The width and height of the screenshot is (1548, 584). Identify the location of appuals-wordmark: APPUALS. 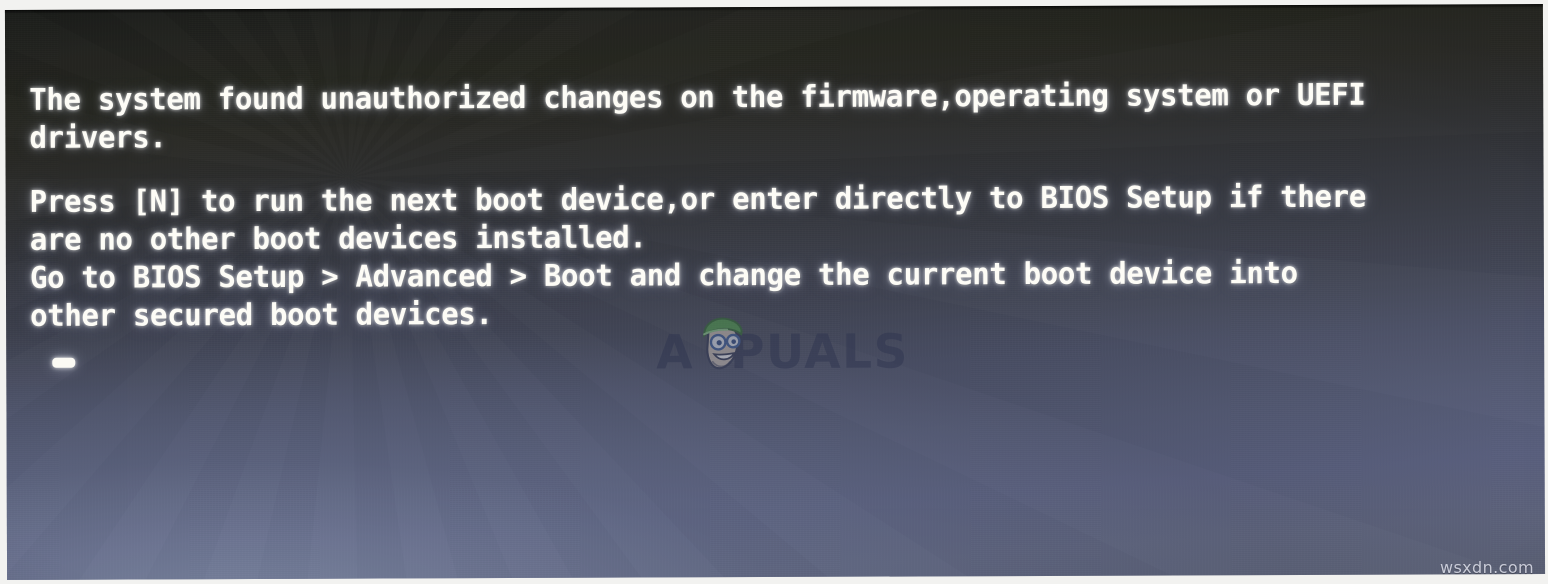
(782, 348).